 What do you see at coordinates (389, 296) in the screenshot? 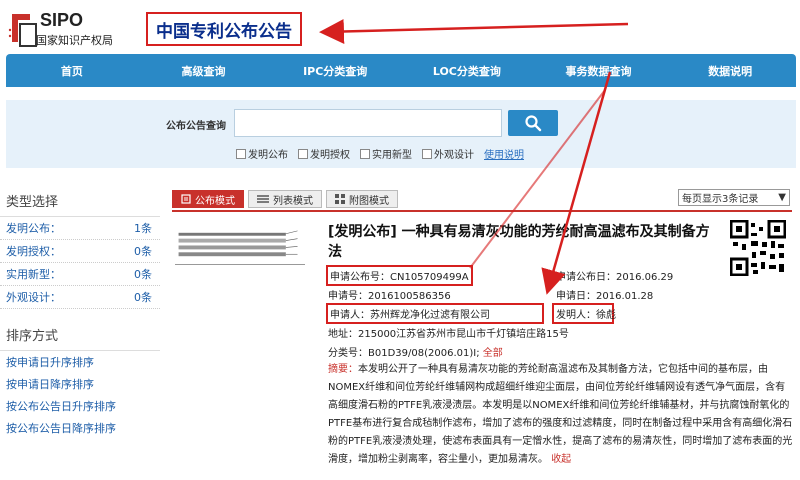
I see `application-number: 申请号：2016100586356` at bounding box center [389, 296].